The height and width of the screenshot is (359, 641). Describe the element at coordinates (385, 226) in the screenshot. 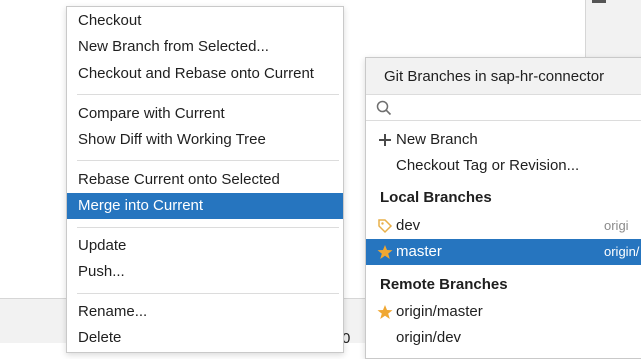

I see `tag-icon` at that location.